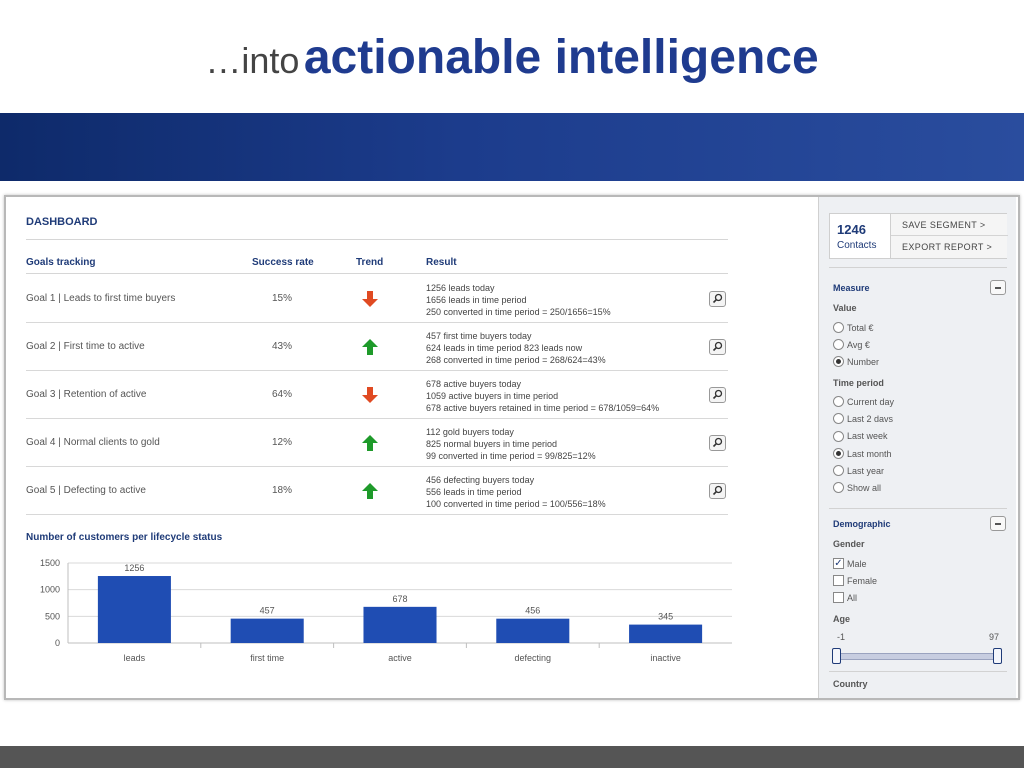  Describe the element at coordinates (862, 524) in the screenshot. I see `demographic-heading: Demographic` at that location.